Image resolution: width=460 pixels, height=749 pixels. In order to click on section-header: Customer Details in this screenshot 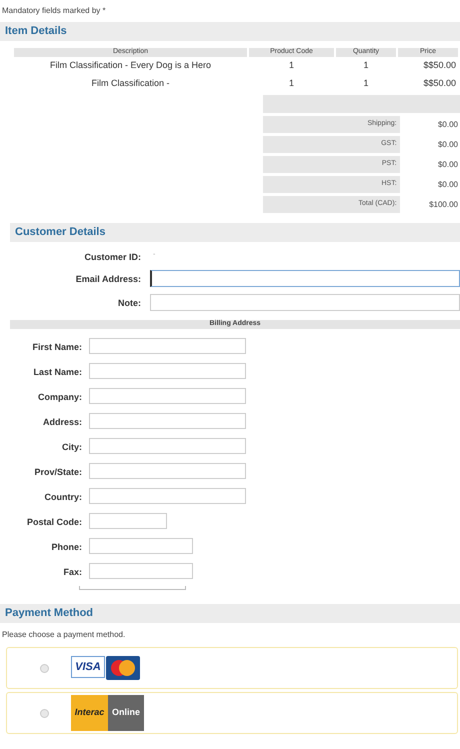, I will do `click(235, 232)`.